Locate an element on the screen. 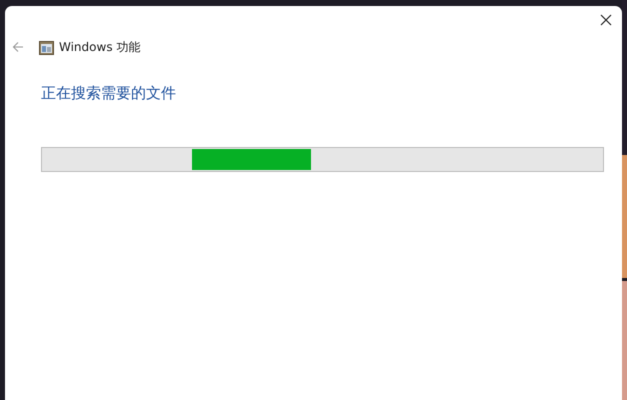 This screenshot has width=627, height=400. status-heading: 正在搜索需要的文件 is located at coordinates (109, 93).